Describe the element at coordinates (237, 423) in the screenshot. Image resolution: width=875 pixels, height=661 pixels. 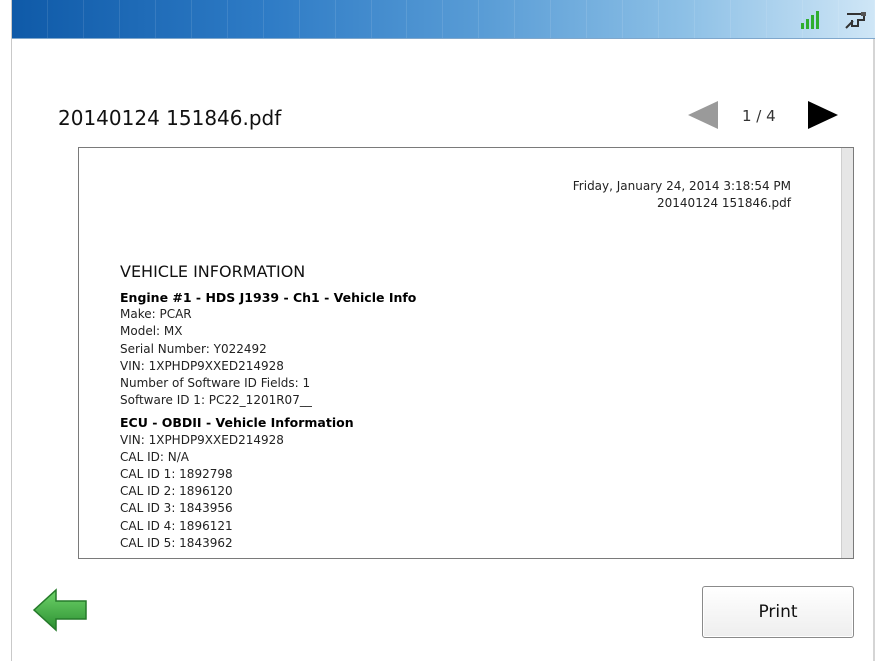
I see `section-title: ECU - OBDII - Vehicle Information` at that location.